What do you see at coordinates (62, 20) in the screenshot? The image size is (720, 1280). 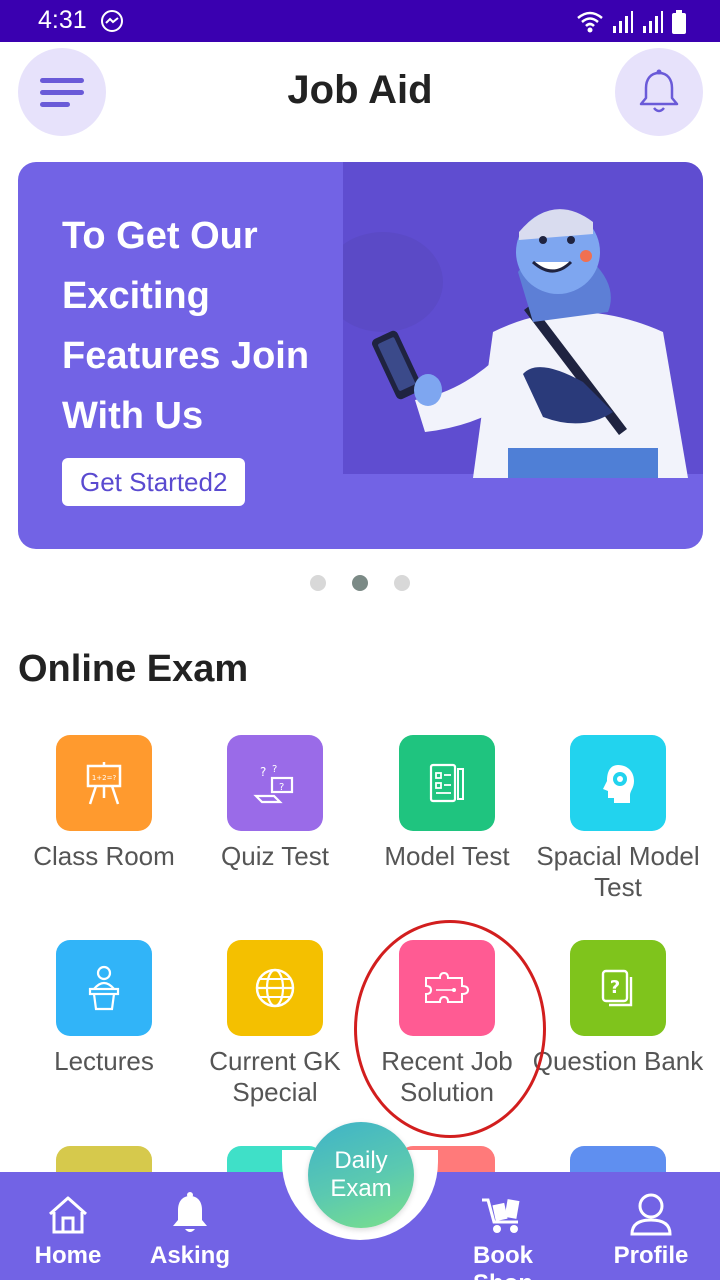 I see `status-time: 4:31` at bounding box center [62, 20].